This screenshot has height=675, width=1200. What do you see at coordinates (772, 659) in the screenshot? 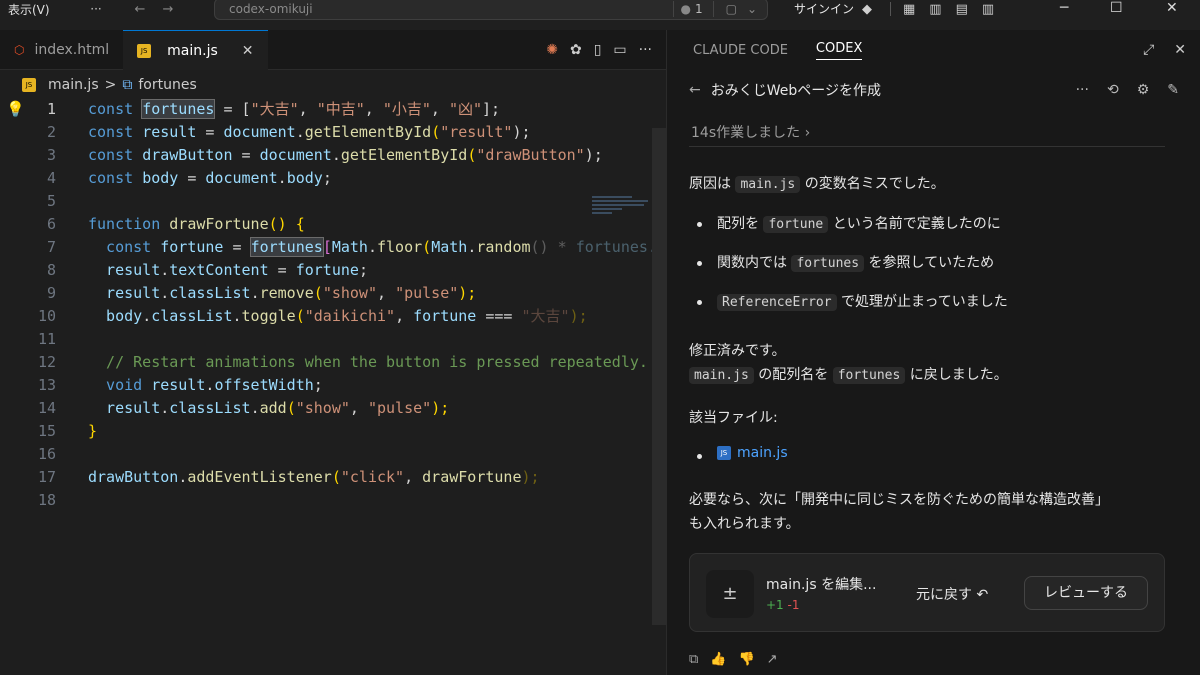
I see `share-icon: ↗` at bounding box center [772, 659].